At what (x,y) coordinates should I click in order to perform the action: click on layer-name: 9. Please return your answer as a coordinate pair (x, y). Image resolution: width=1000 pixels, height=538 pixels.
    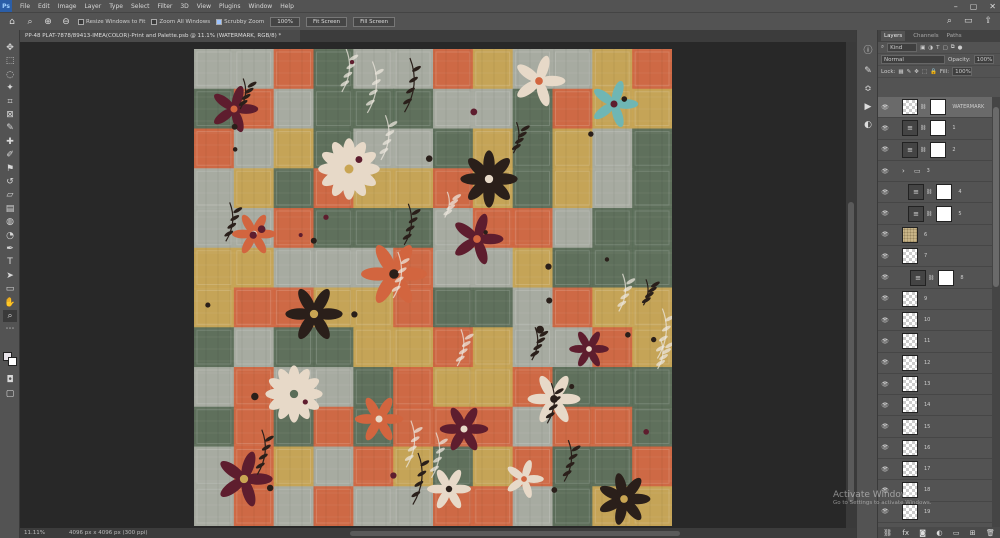
    Looking at the image, I should click on (925, 299).